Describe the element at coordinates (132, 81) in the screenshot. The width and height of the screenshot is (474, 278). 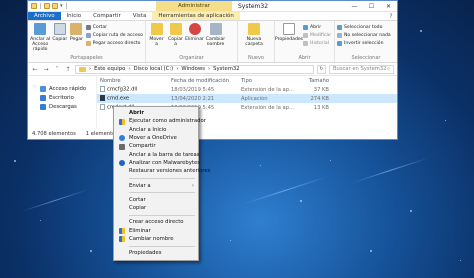
I see `column-header-name: Nombre` at that location.